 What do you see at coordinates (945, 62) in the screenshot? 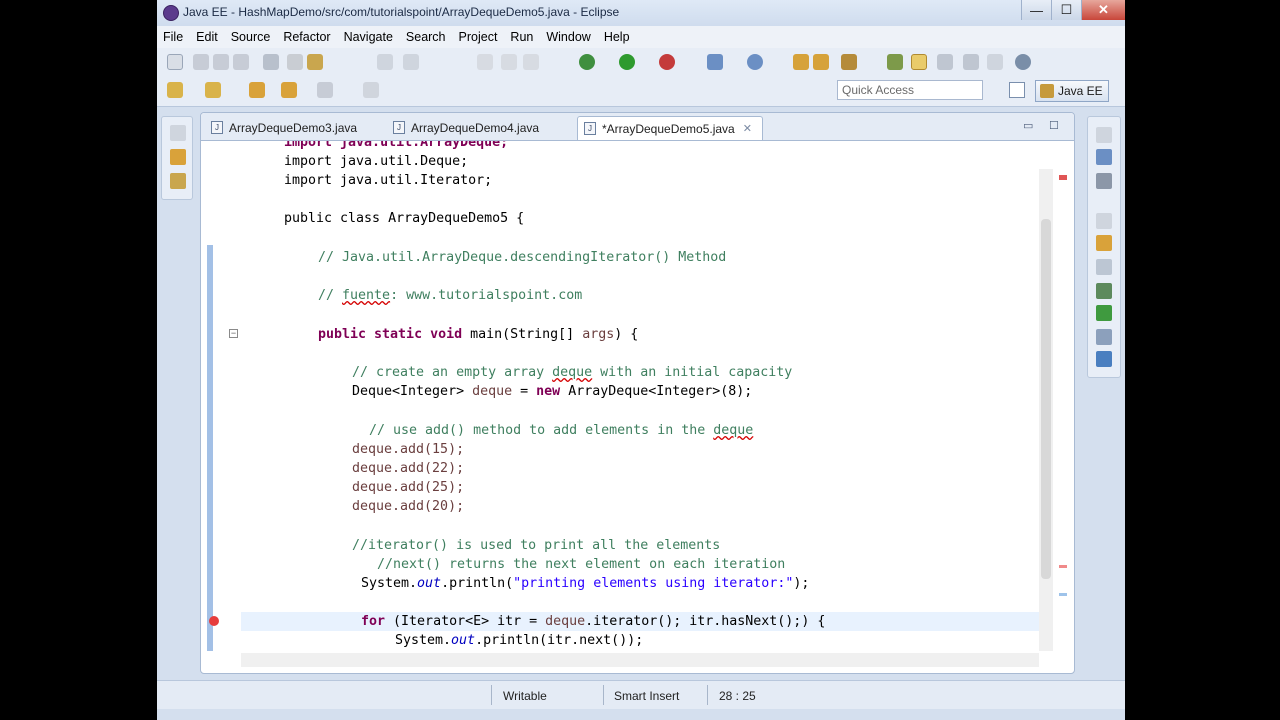
I see `block-selection-icon` at bounding box center [945, 62].